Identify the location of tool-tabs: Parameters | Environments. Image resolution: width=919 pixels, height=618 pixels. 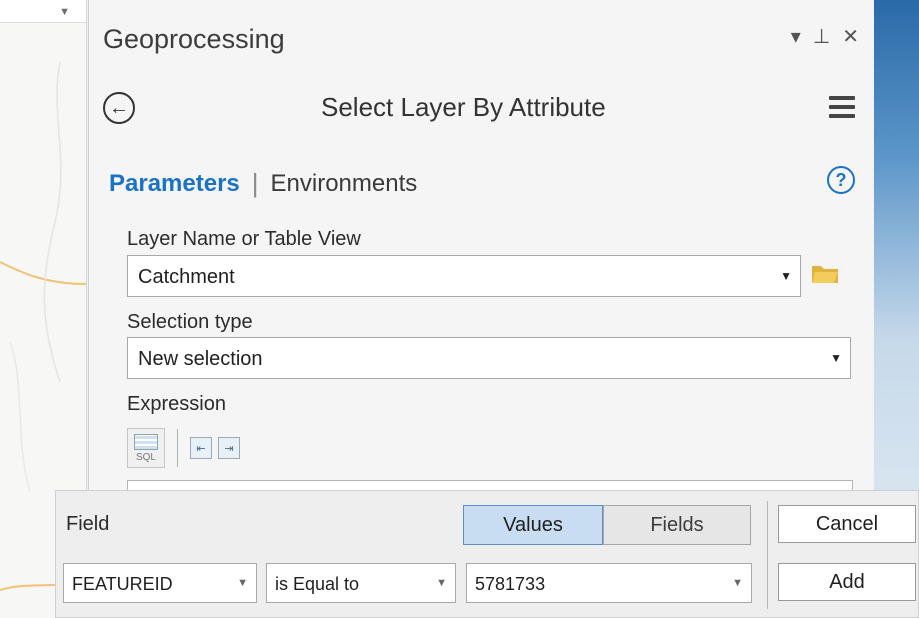
(263, 183).